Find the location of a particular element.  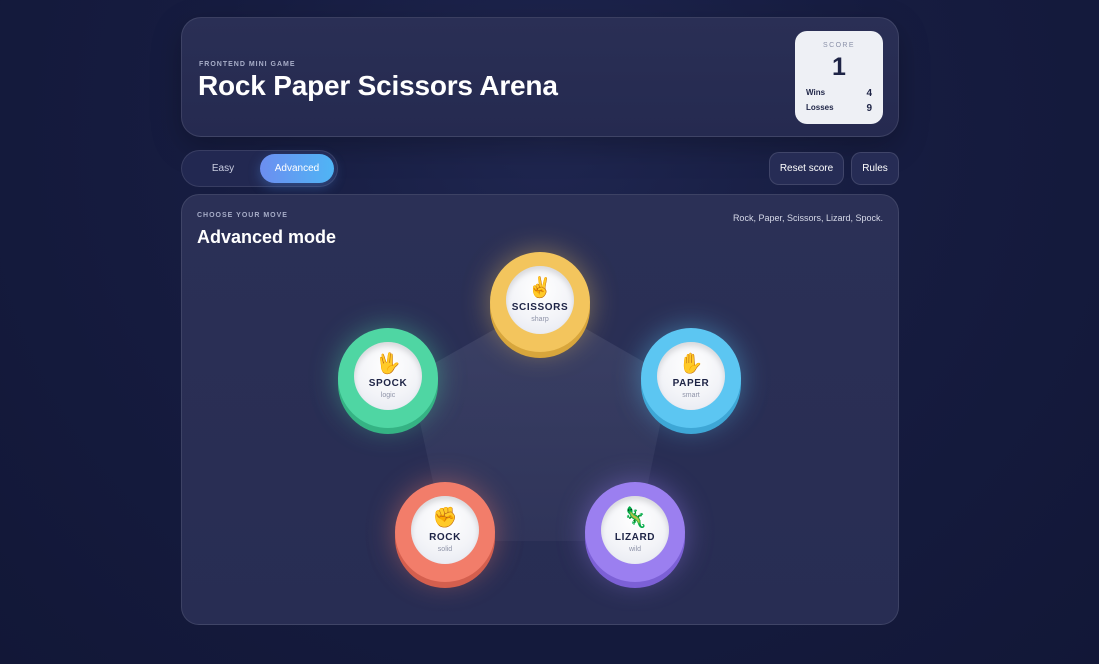

mode-toggle: Easy Advanced is located at coordinates (259, 168).